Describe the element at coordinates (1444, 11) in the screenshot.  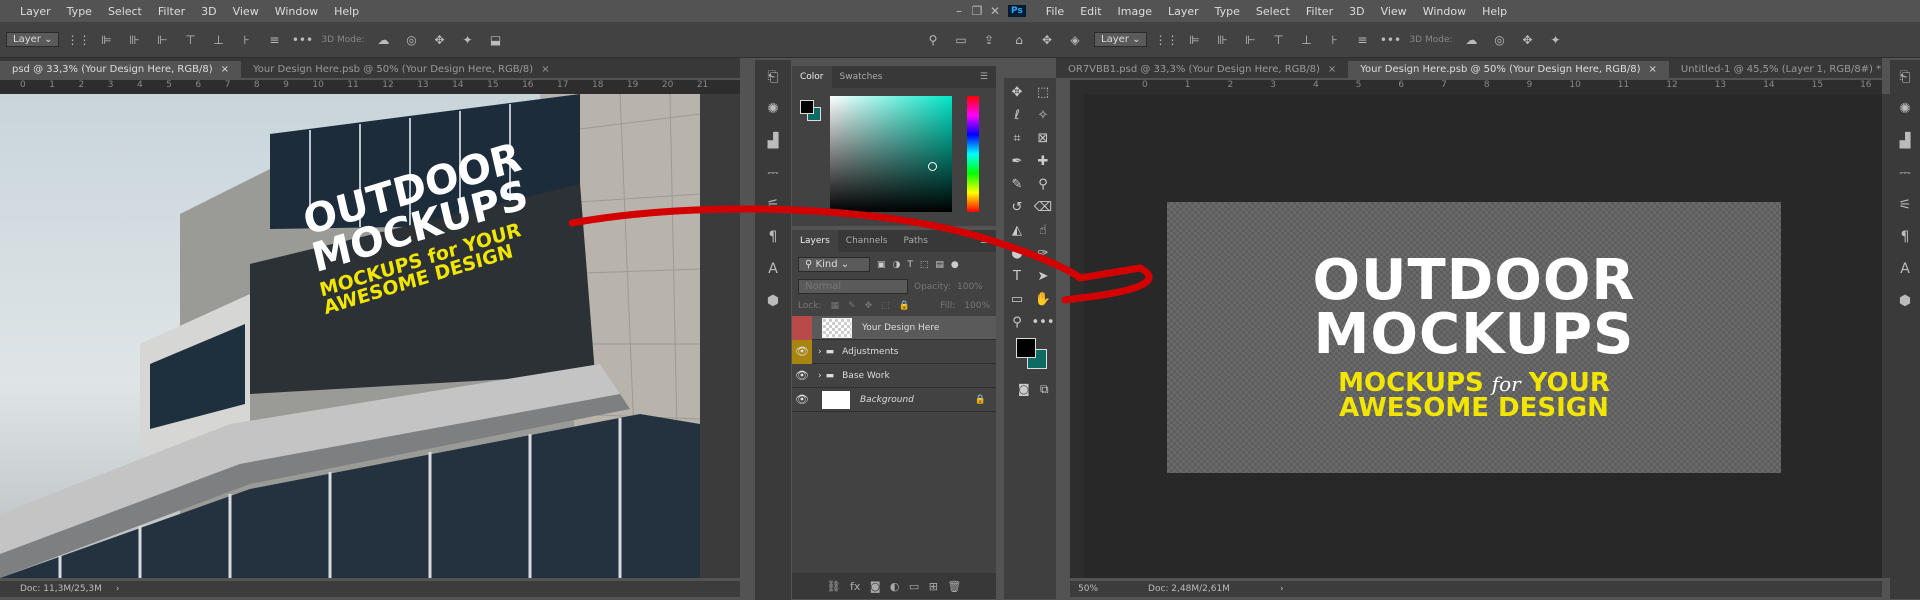
I see `menu-window: Window` at that location.